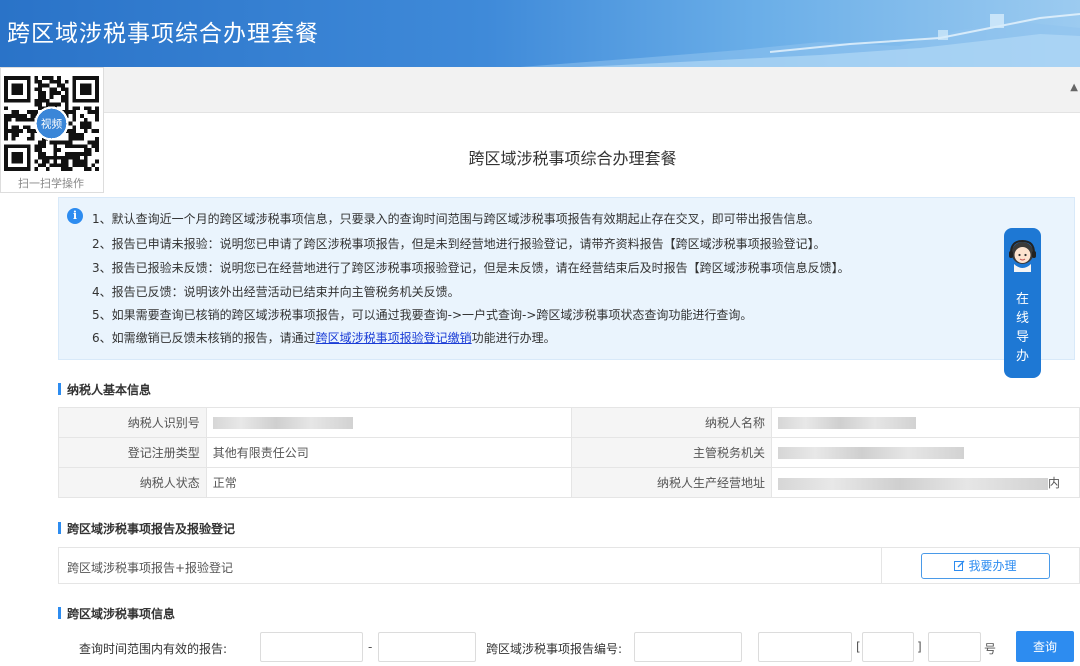  I want to click on redacted-taxpayer-id, so click(282, 423).